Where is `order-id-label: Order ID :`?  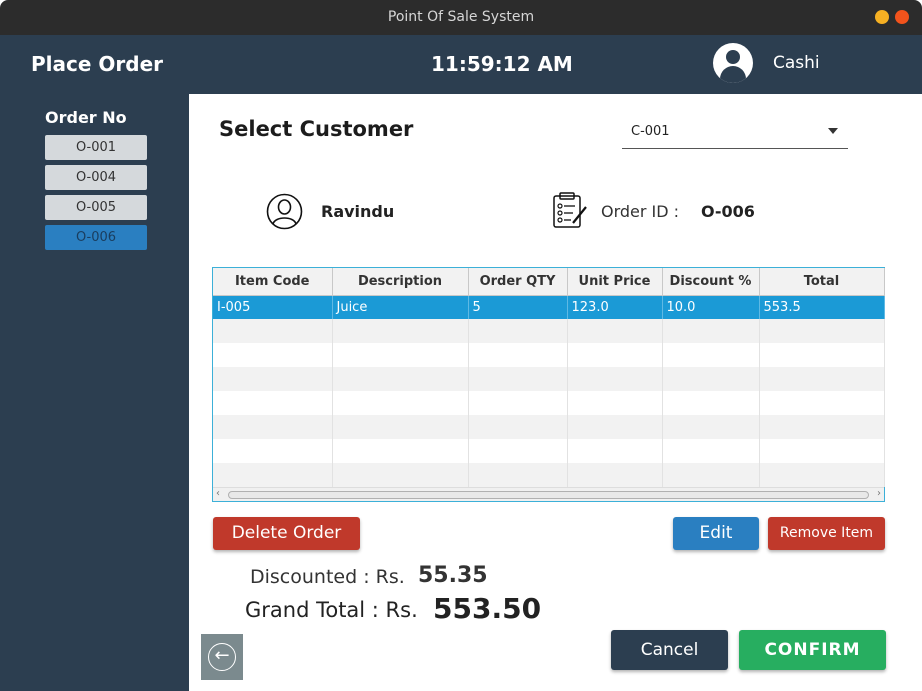 order-id-label: Order ID : is located at coordinates (640, 211).